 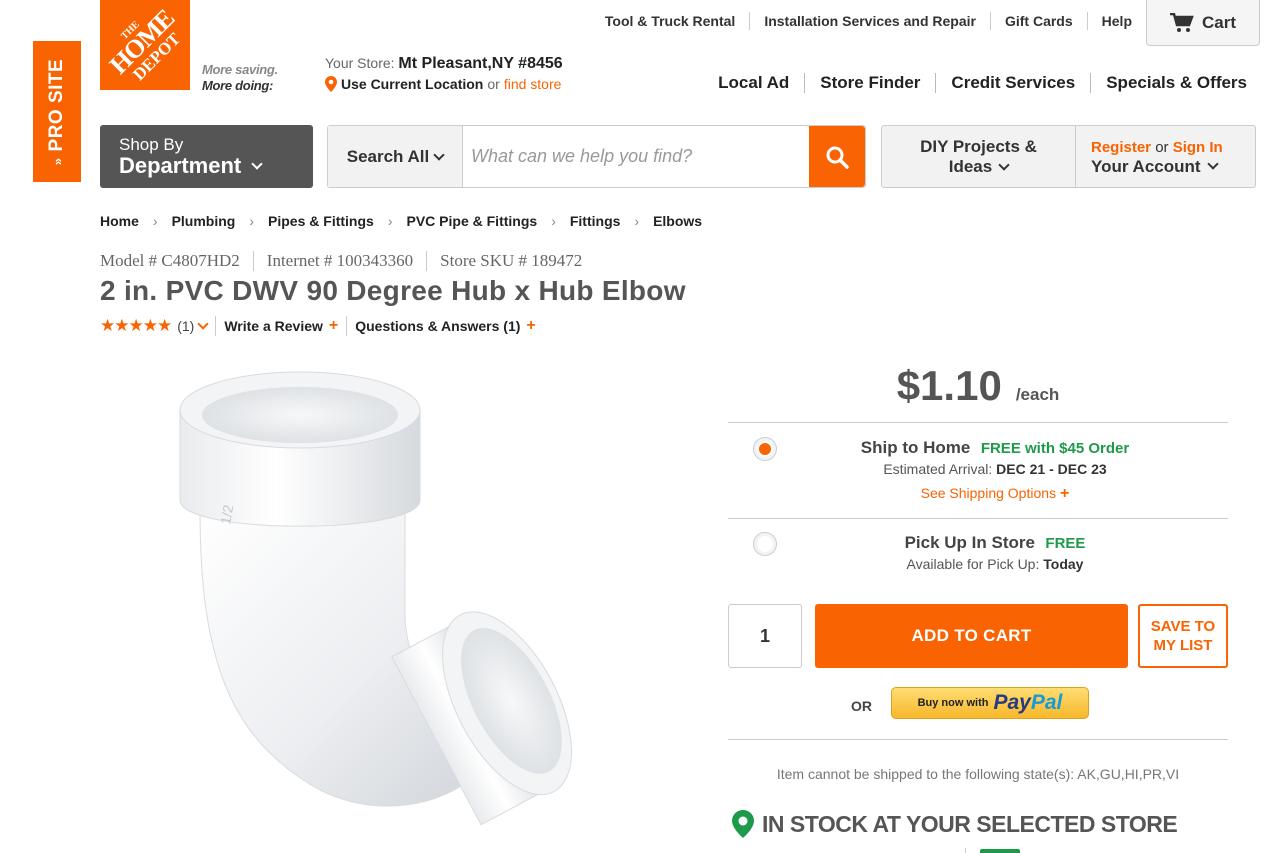 What do you see at coordinates (1146, 166) in the screenshot?
I see `your-account-label: Your Account` at bounding box center [1146, 166].